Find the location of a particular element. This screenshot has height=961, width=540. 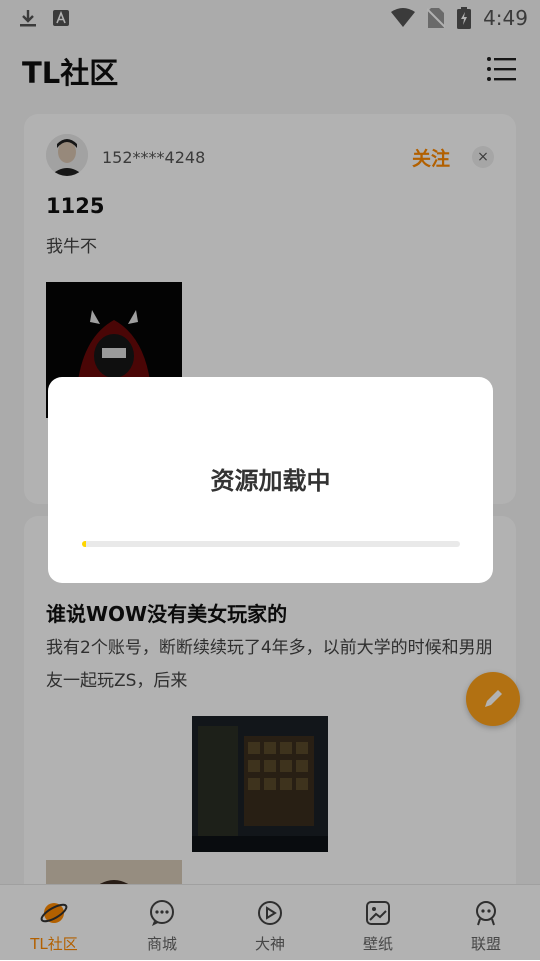

progress-bar is located at coordinates (271, 544).